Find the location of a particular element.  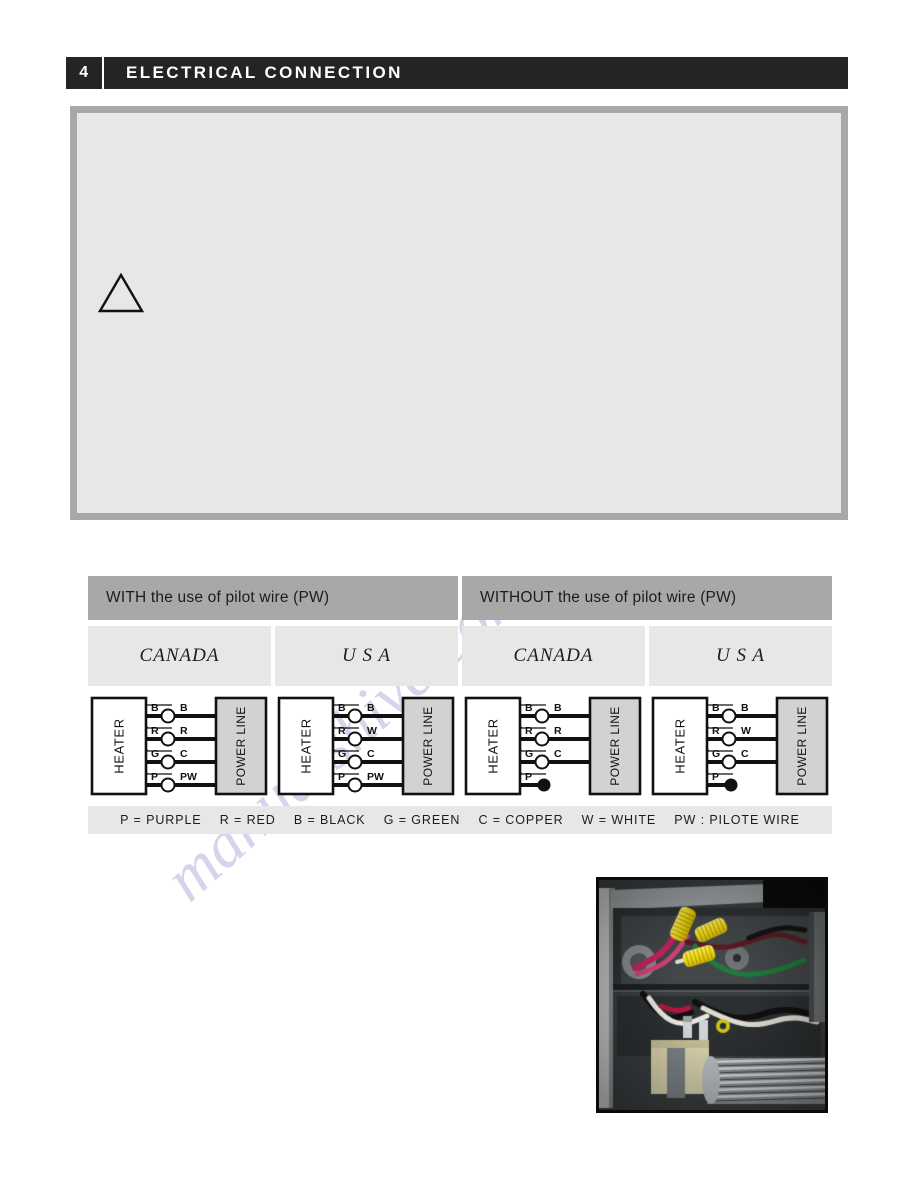

legend-item: W = WHITE is located at coordinates (619, 820).